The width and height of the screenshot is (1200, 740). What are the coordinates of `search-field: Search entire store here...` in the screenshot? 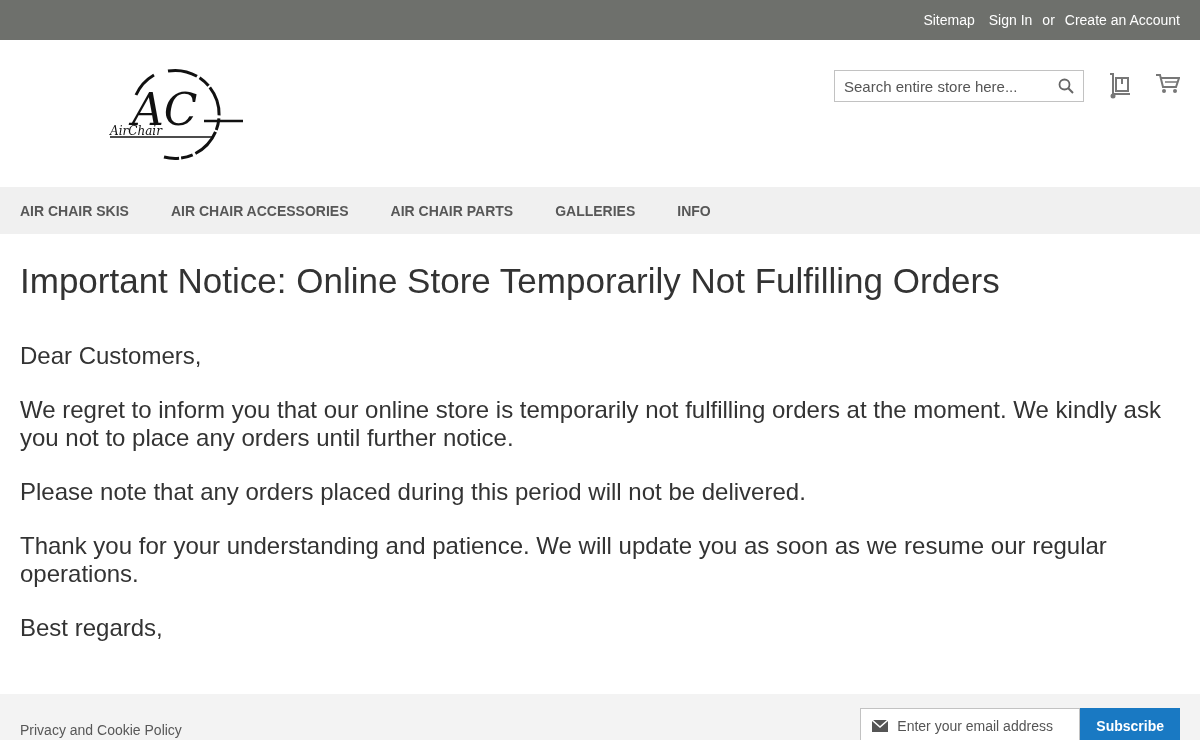 It's located at (959, 86).